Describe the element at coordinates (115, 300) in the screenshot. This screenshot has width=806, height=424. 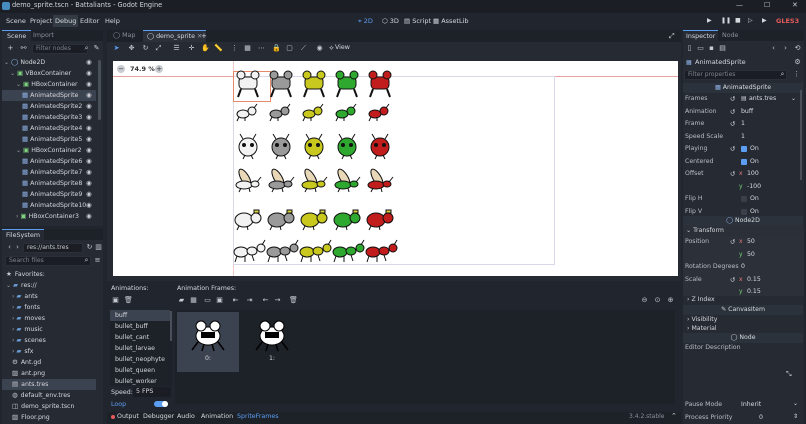
I see `new-animation-icon: ▣` at that location.